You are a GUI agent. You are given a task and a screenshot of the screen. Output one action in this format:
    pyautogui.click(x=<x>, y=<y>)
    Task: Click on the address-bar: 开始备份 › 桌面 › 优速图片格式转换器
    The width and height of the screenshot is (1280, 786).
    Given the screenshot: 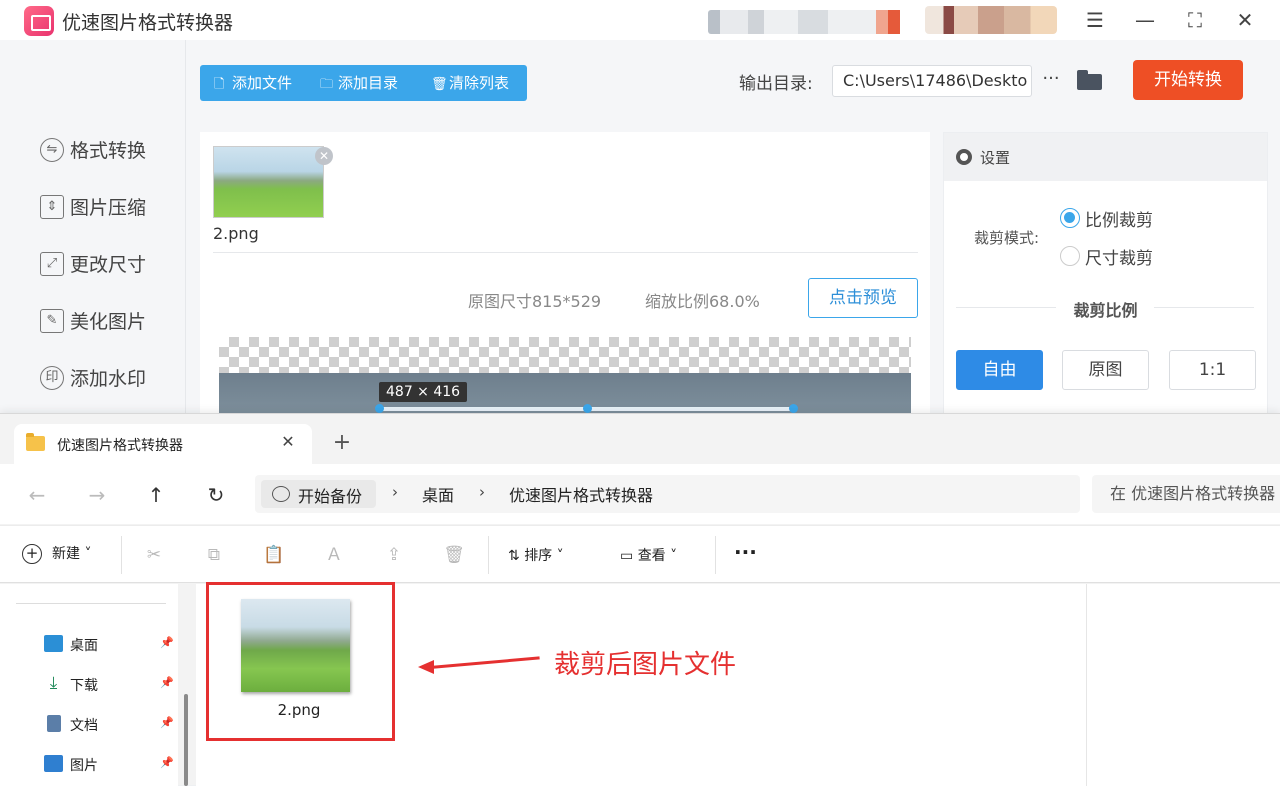 What is the action you would take?
    pyautogui.click(x=667, y=494)
    